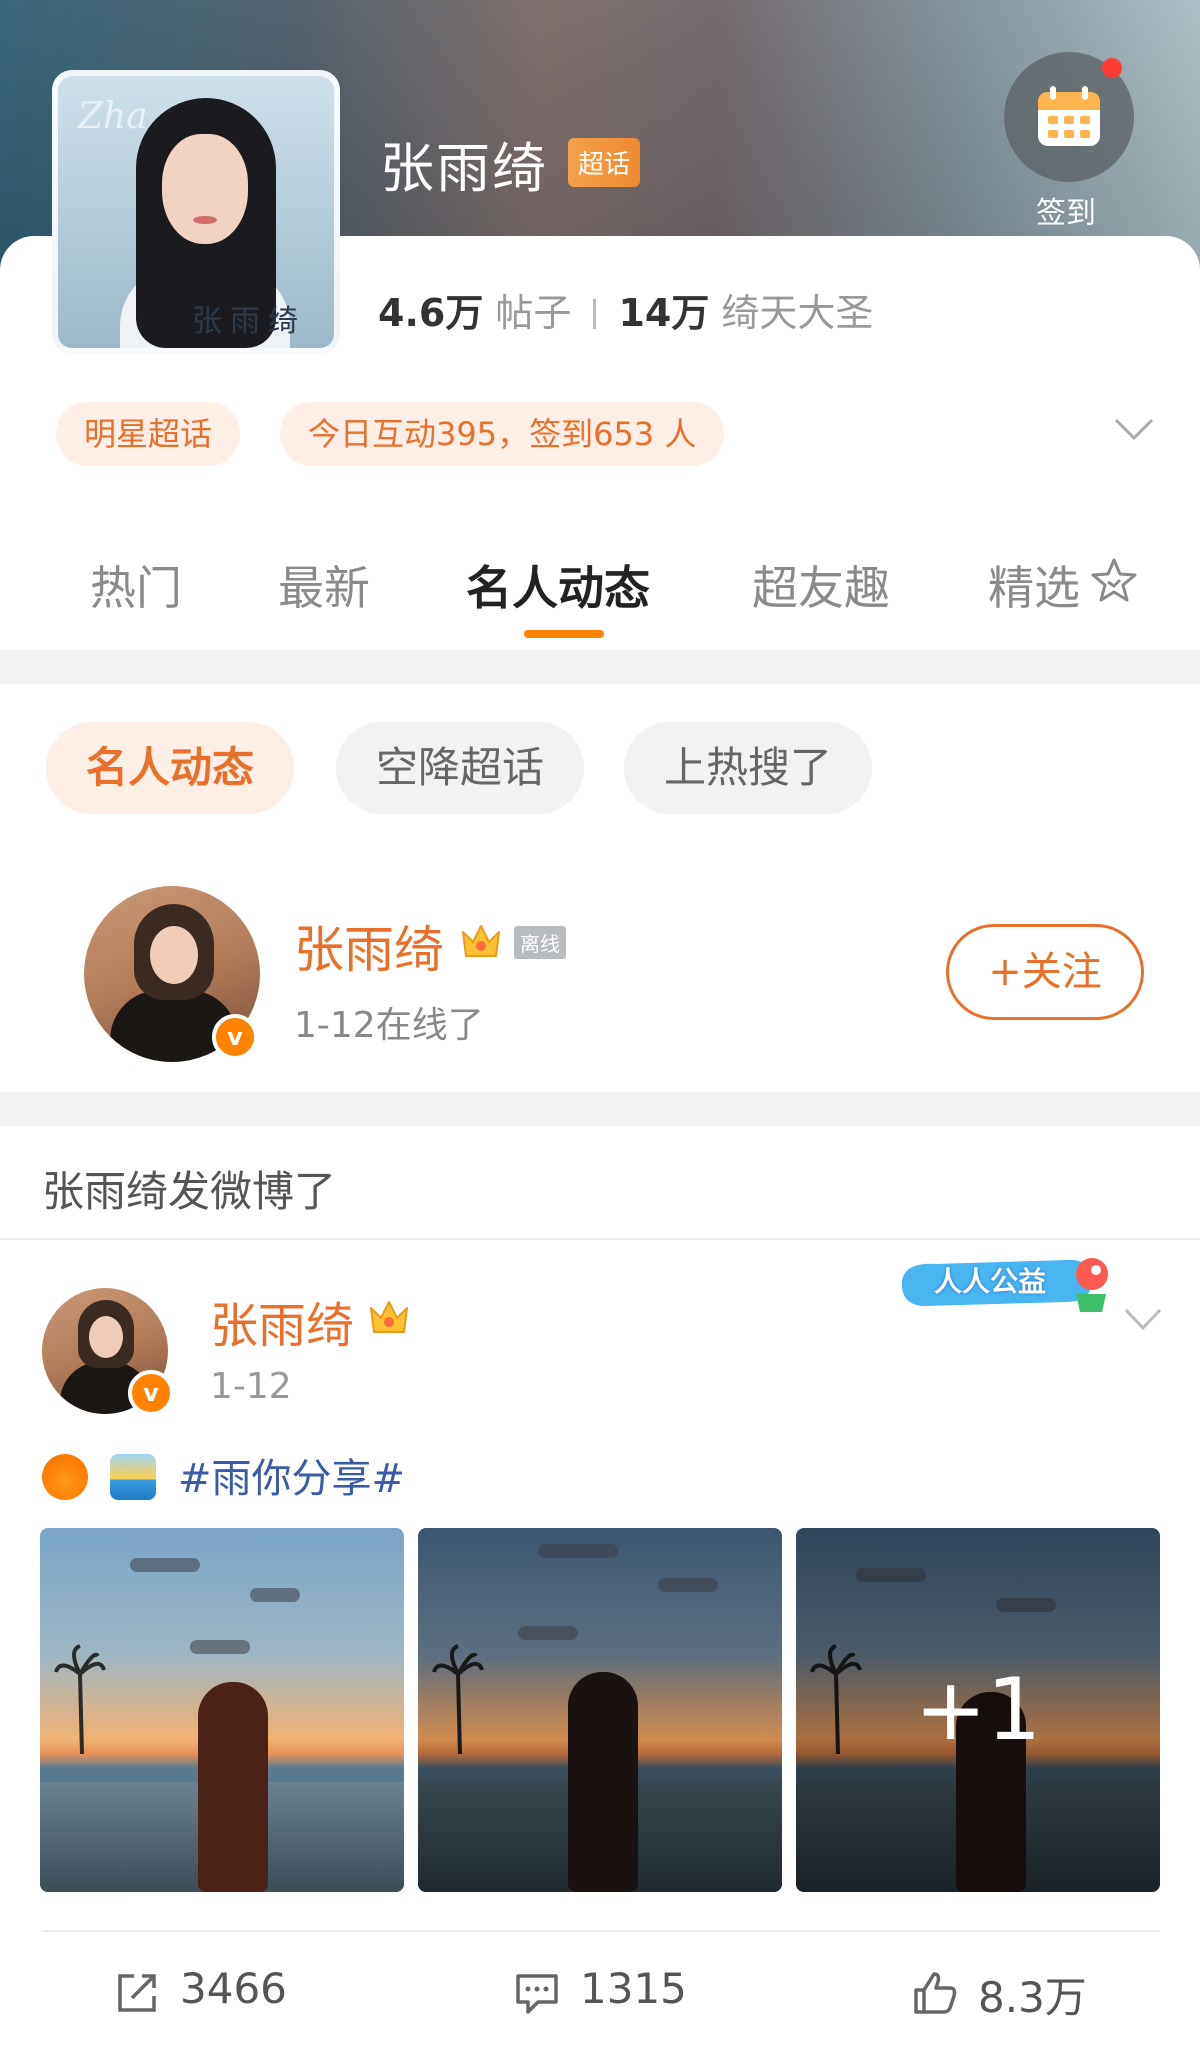 This screenshot has width=1200, height=2054. Describe the element at coordinates (540, 942) in the screenshot. I see `offline-badge: 离线` at that location.